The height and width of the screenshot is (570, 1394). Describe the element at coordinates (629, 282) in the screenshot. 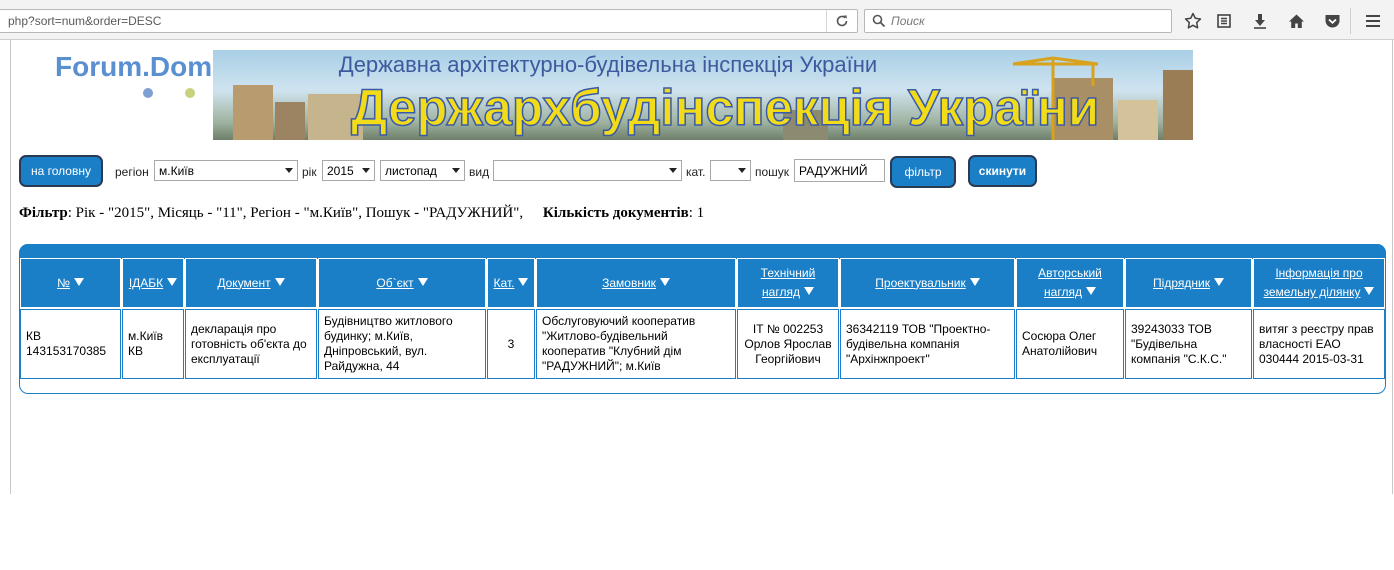

I see `column-header-label: Замовник` at that location.